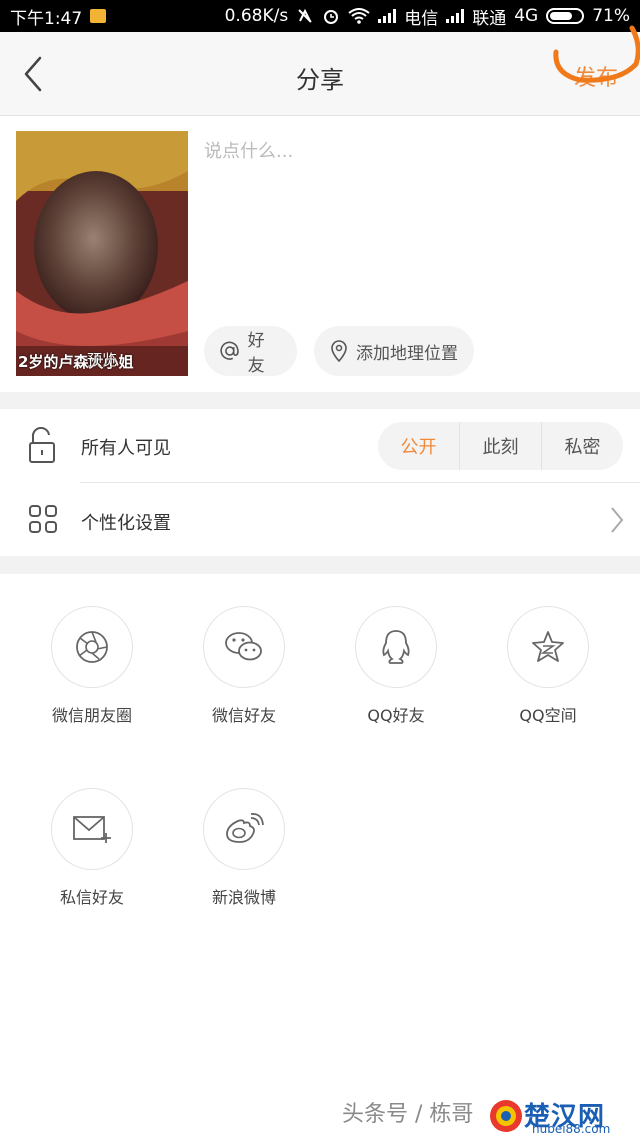 Image resolution: width=640 pixels, height=1138 pixels. What do you see at coordinates (98, 16) in the screenshot?
I see `notification-icon` at bounding box center [98, 16].